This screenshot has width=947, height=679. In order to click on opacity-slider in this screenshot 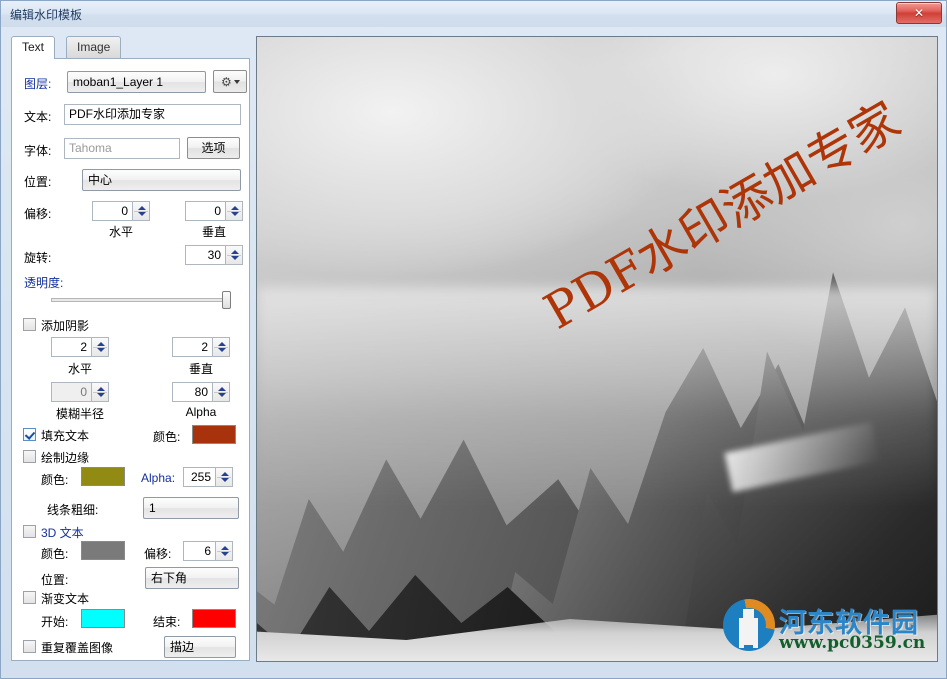, I will do `click(141, 300)`.